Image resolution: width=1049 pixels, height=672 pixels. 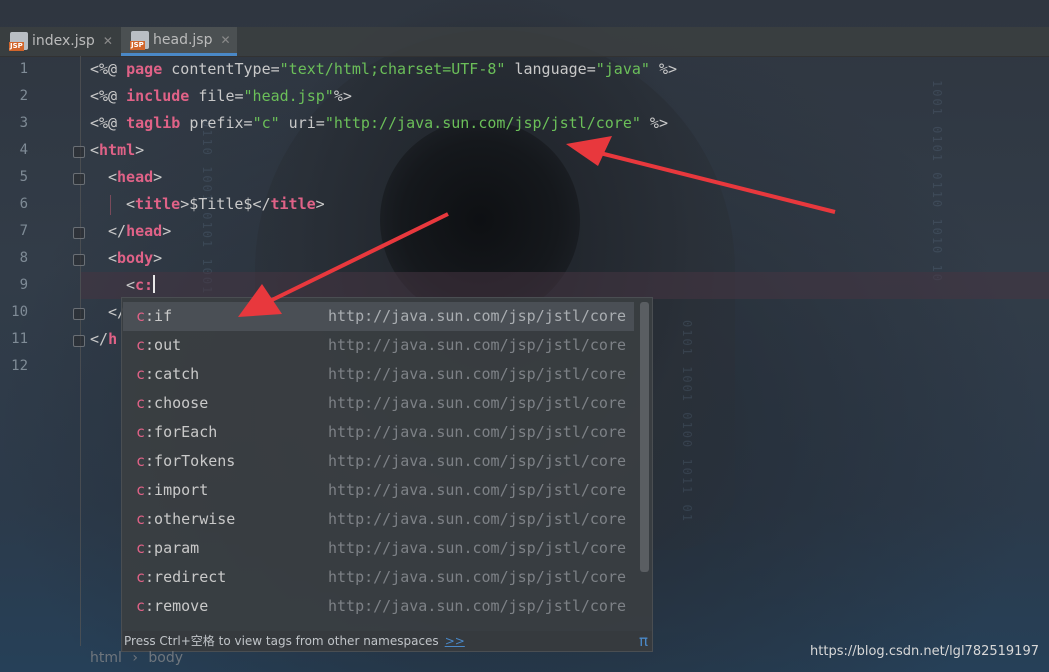 What do you see at coordinates (172, 606) in the screenshot?
I see `completion-item-name: c:remove` at bounding box center [172, 606].